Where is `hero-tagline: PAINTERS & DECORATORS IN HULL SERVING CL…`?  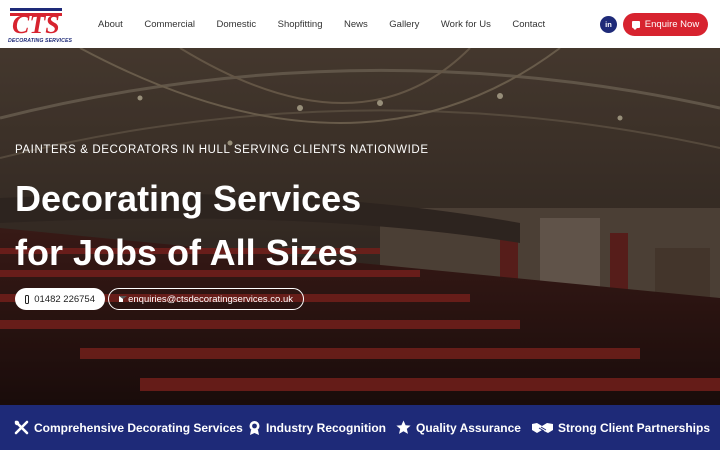 hero-tagline: PAINTERS & DECORATORS IN HULL SERVING CL… is located at coordinates (222, 150).